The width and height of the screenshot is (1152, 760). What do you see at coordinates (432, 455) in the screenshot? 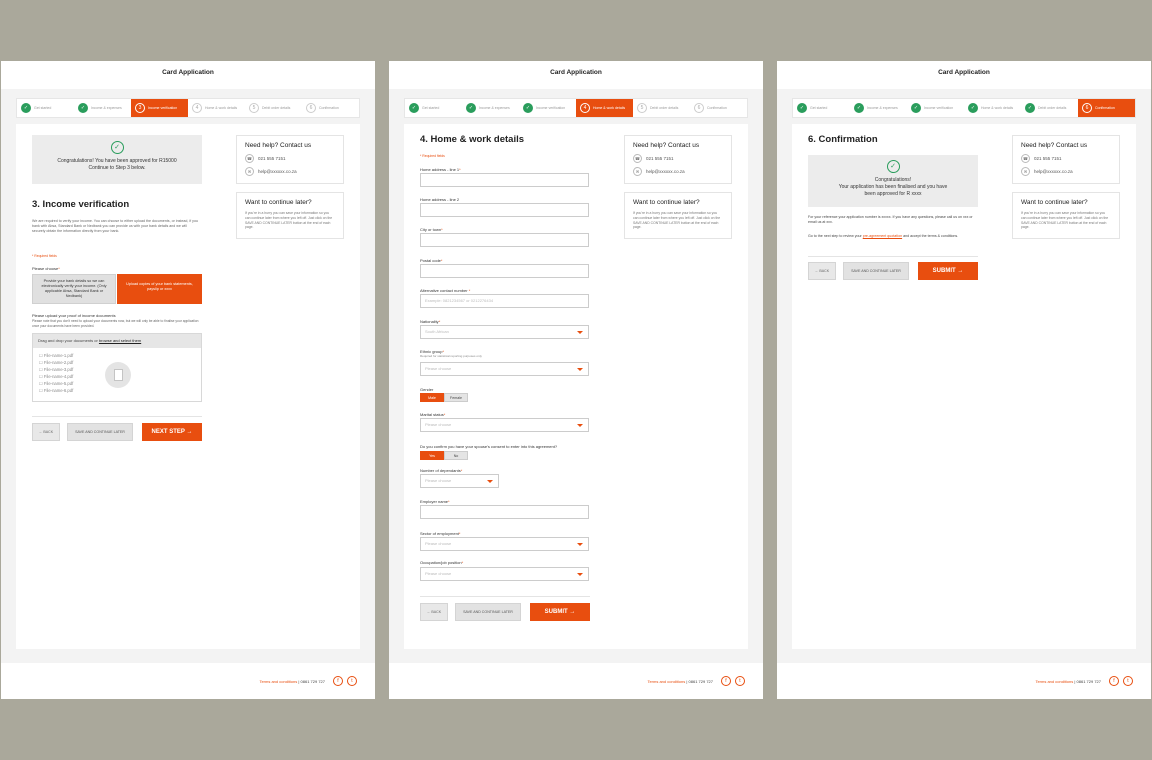
I see `consent-yes: Yes` at bounding box center [432, 455].